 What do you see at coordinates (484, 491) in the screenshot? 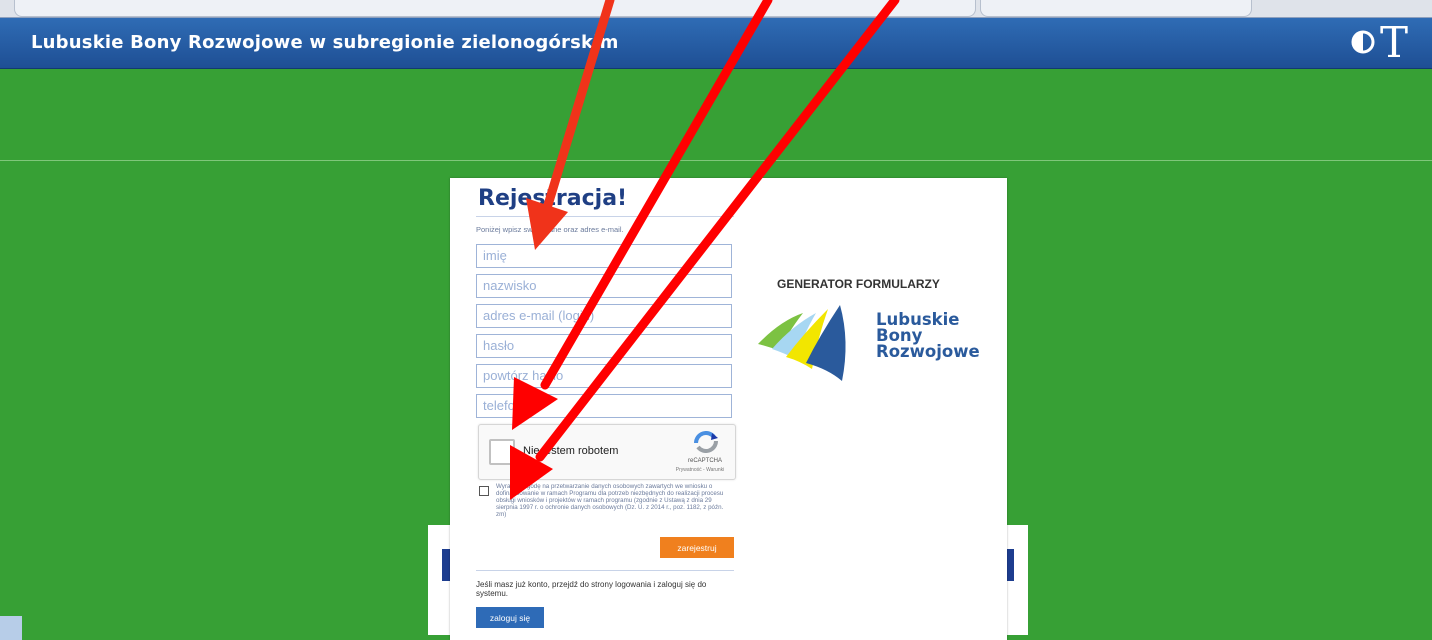
I see `consent-checkbox` at bounding box center [484, 491].